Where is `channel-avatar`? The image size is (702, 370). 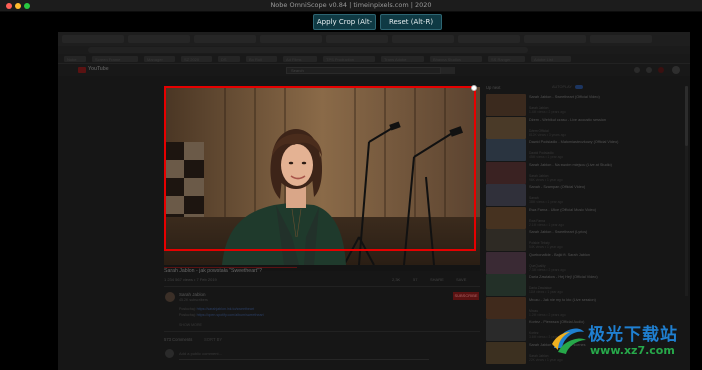 channel-avatar is located at coordinates (170, 297).